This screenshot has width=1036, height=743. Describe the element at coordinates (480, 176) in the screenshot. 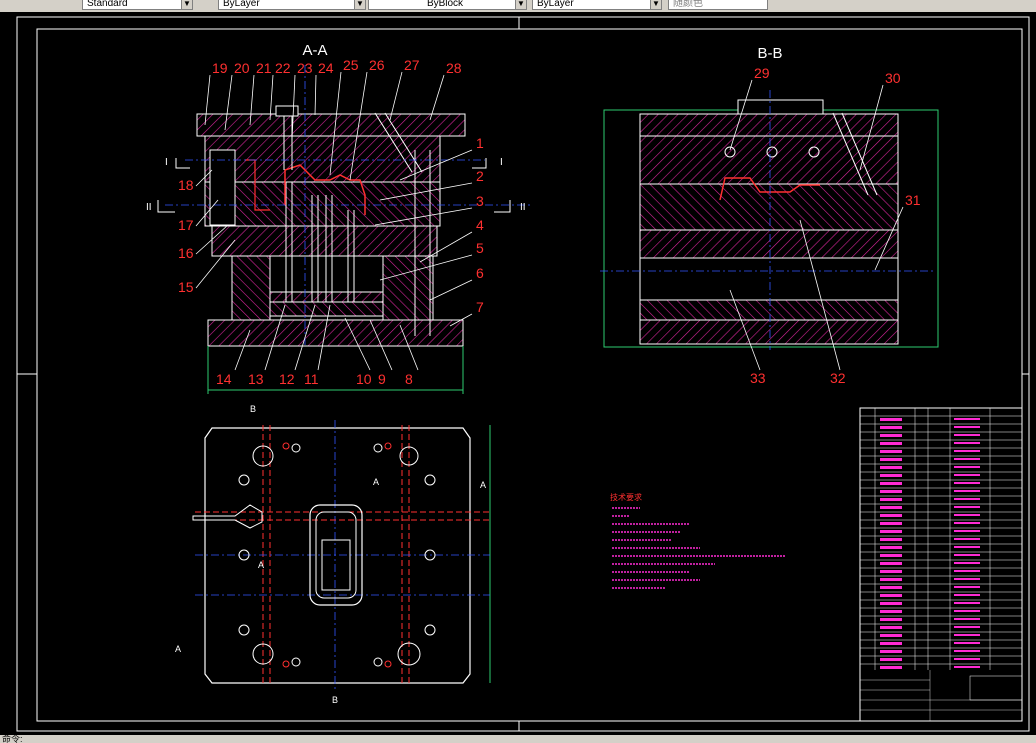

I see `svg-text: 2` at that location.